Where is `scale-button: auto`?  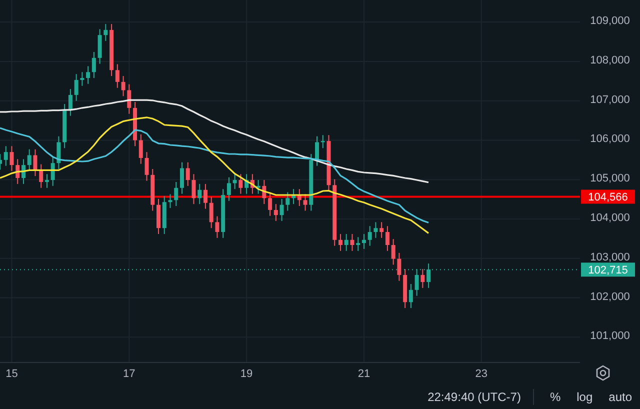 scale-button: auto is located at coordinates (620, 397).